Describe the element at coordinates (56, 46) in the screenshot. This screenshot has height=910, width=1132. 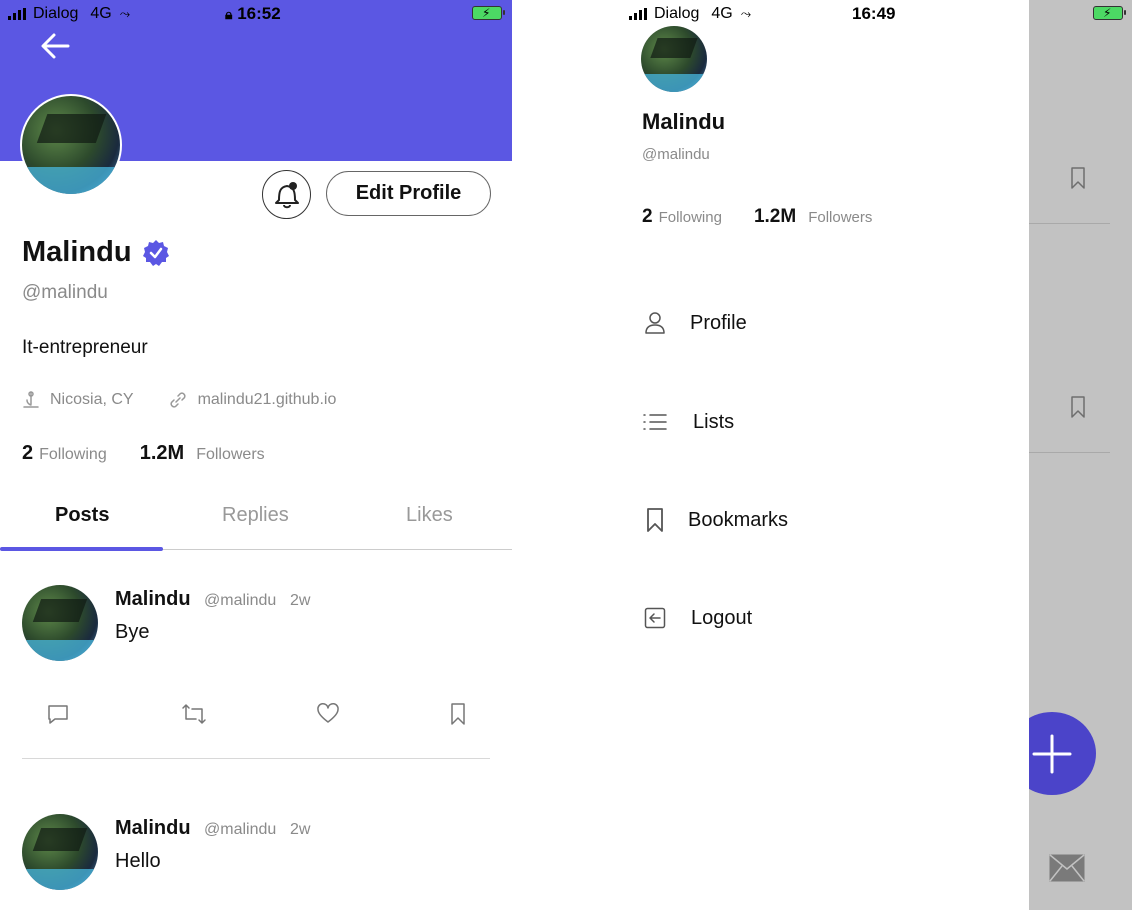
I see `back-arrow-icon` at that location.